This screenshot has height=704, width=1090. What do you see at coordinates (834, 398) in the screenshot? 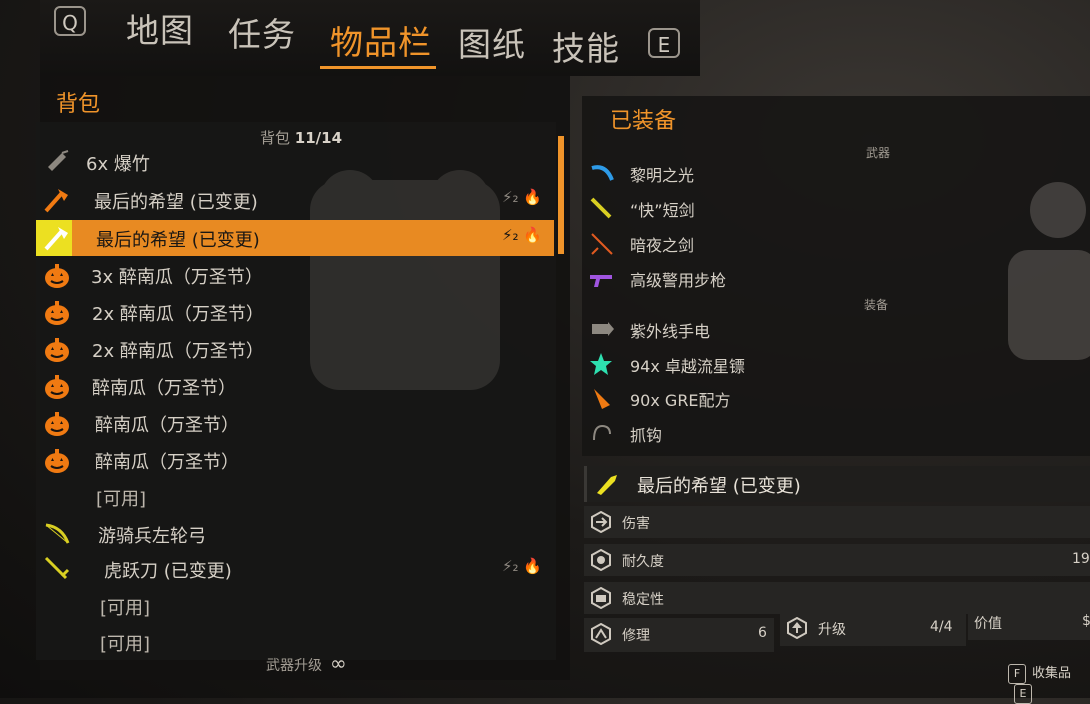
I see `equipped-gear: 90x GRE配方` at bounding box center [834, 398].